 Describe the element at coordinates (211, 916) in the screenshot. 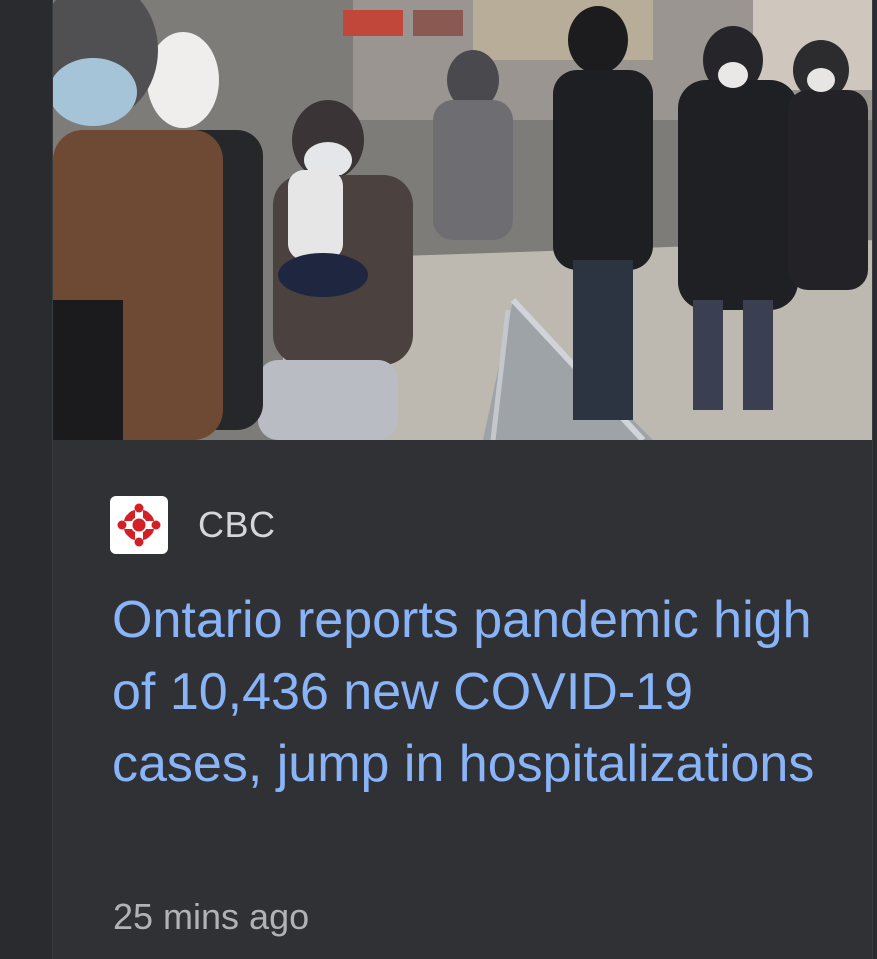

I see `article-timestamp: 25 mins ago` at that location.